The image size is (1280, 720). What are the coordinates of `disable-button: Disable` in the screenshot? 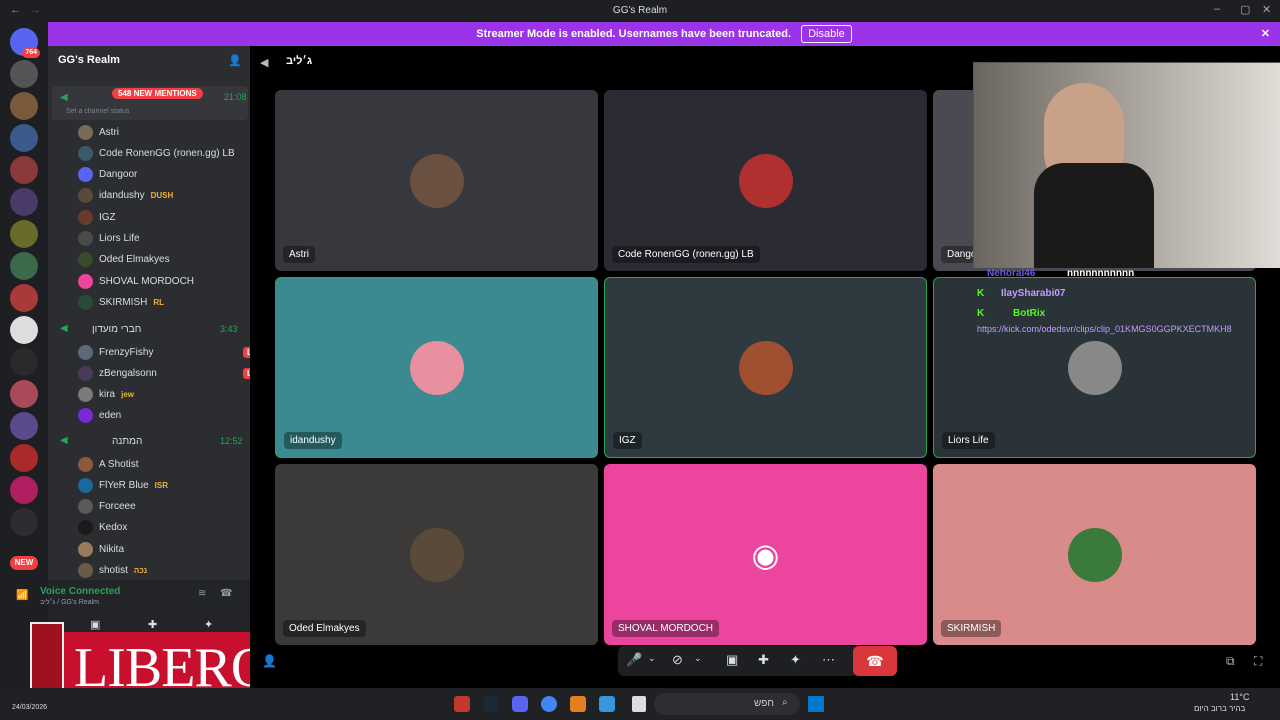 It's located at (826, 34).